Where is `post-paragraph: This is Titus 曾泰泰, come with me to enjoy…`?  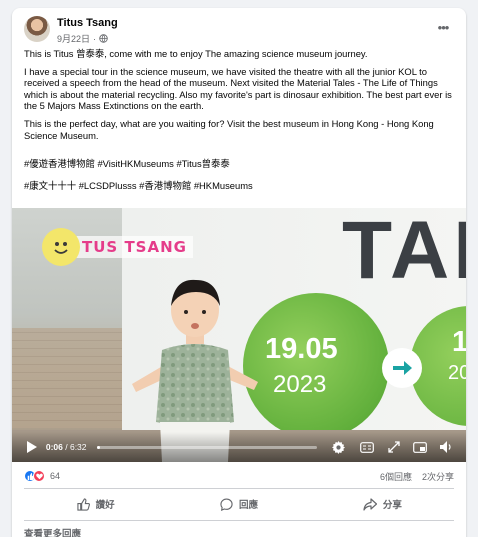
post-paragraph: This is Titus 曾泰泰, come with me to enjoy… is located at coordinates (196, 53).